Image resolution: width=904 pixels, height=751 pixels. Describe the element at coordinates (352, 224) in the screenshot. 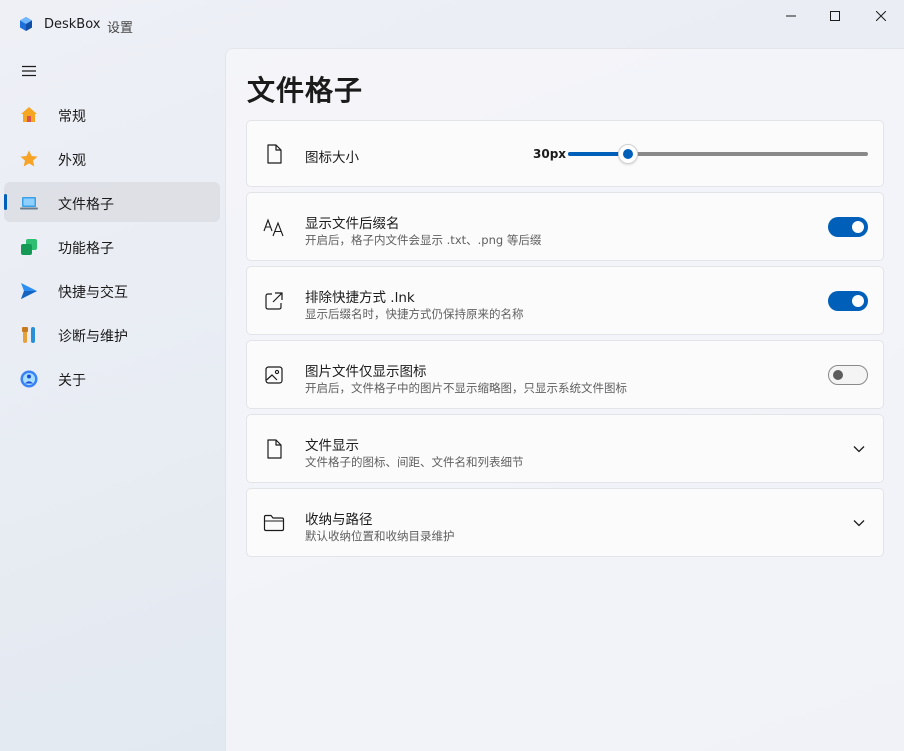

I see `setting-title: 显示文件后缀名` at that location.